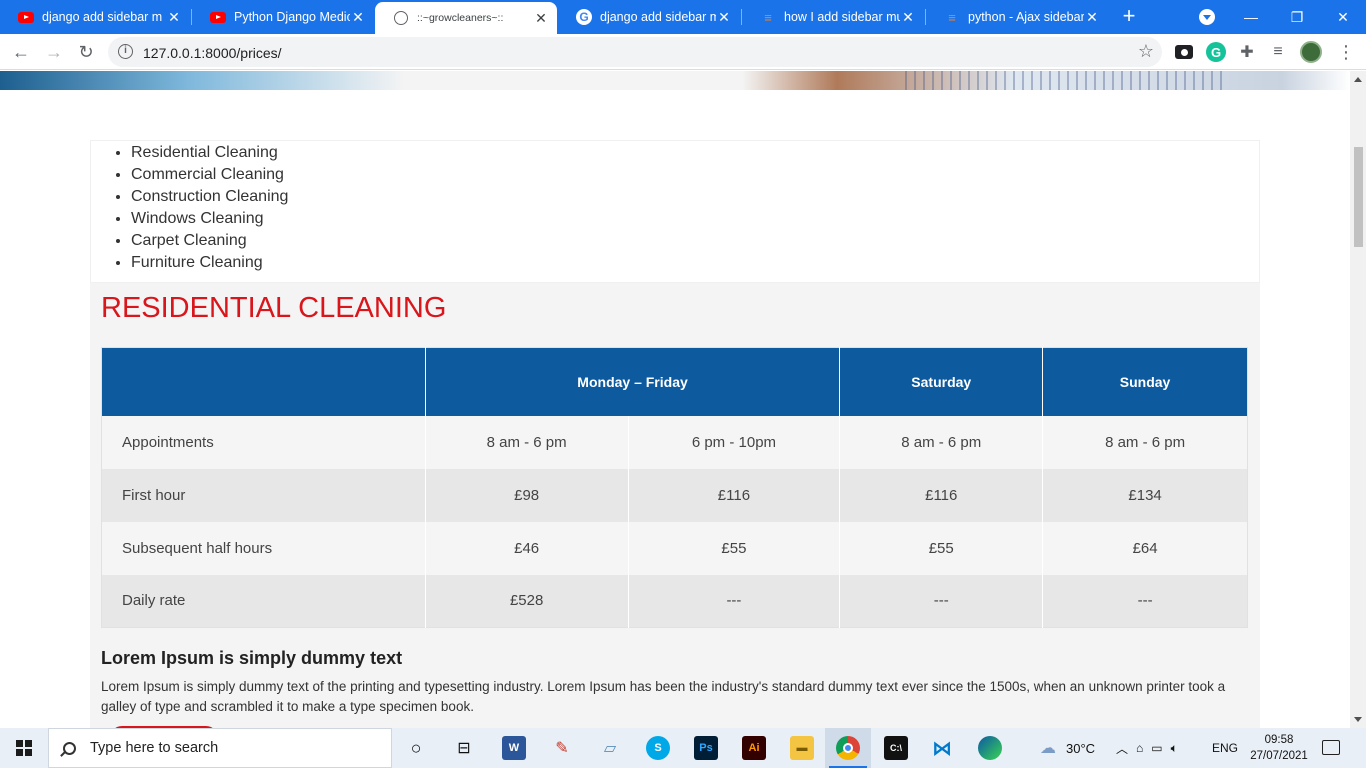 This screenshot has width=1366, height=768. What do you see at coordinates (1279, 740) in the screenshot?
I see `clock-time: 09:58` at bounding box center [1279, 740].